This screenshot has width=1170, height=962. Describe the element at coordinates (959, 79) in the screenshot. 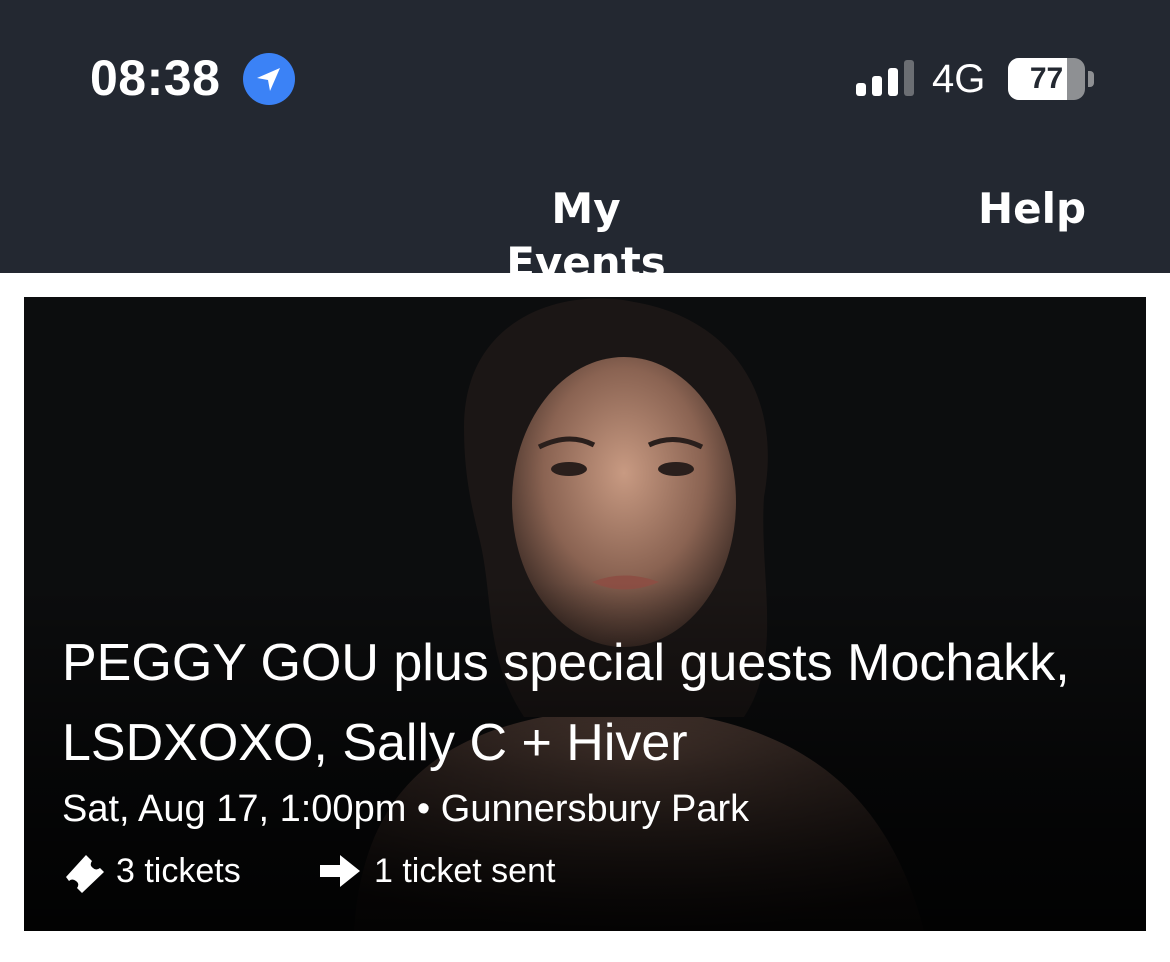

I see `network-type: 4G` at that location.